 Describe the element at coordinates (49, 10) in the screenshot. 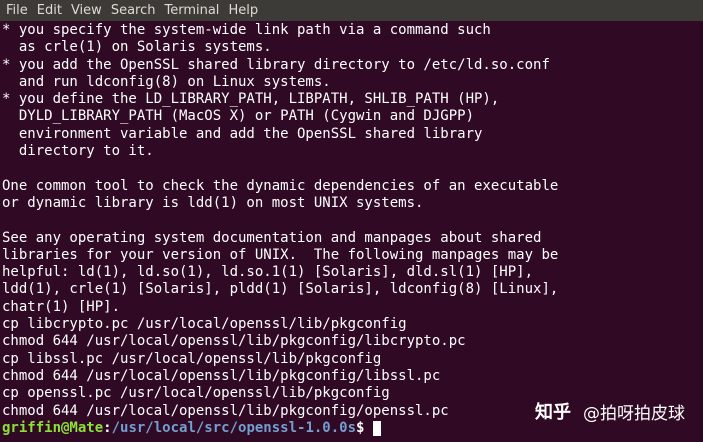

I see `menu-edit: Edit` at that location.